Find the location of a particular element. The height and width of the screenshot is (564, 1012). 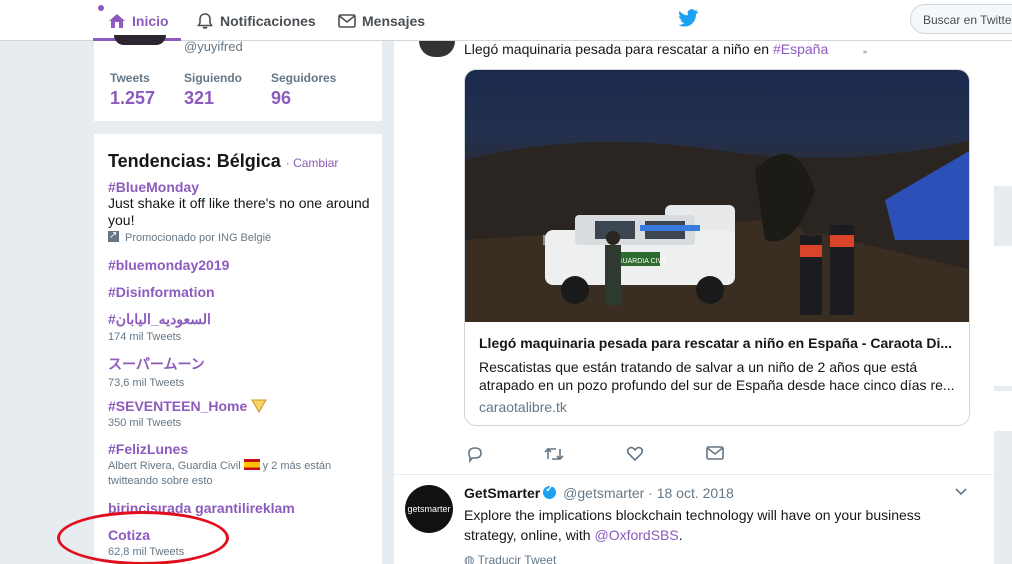

trend-count: 73,6 mil Tweets is located at coordinates (146, 383).